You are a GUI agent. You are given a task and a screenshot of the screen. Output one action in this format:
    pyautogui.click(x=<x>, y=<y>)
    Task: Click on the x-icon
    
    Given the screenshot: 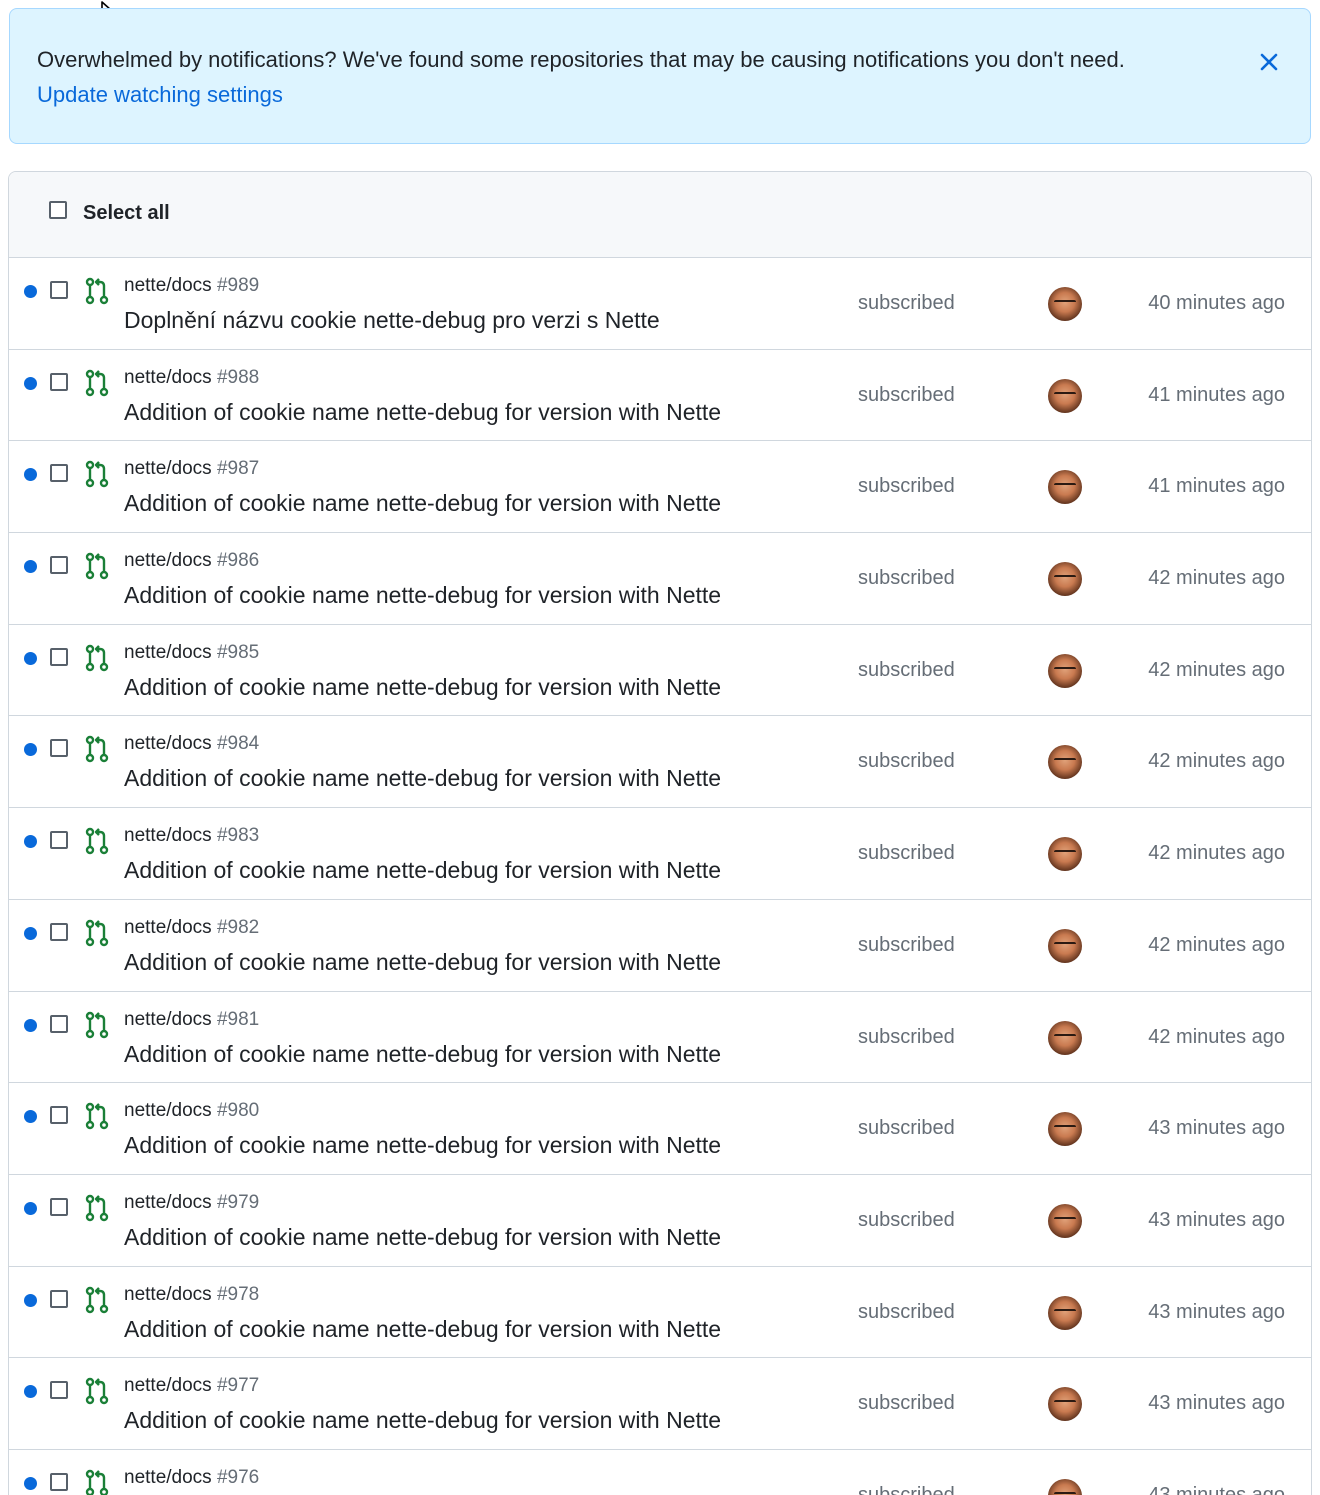 What is the action you would take?
    pyautogui.click(x=1269, y=62)
    